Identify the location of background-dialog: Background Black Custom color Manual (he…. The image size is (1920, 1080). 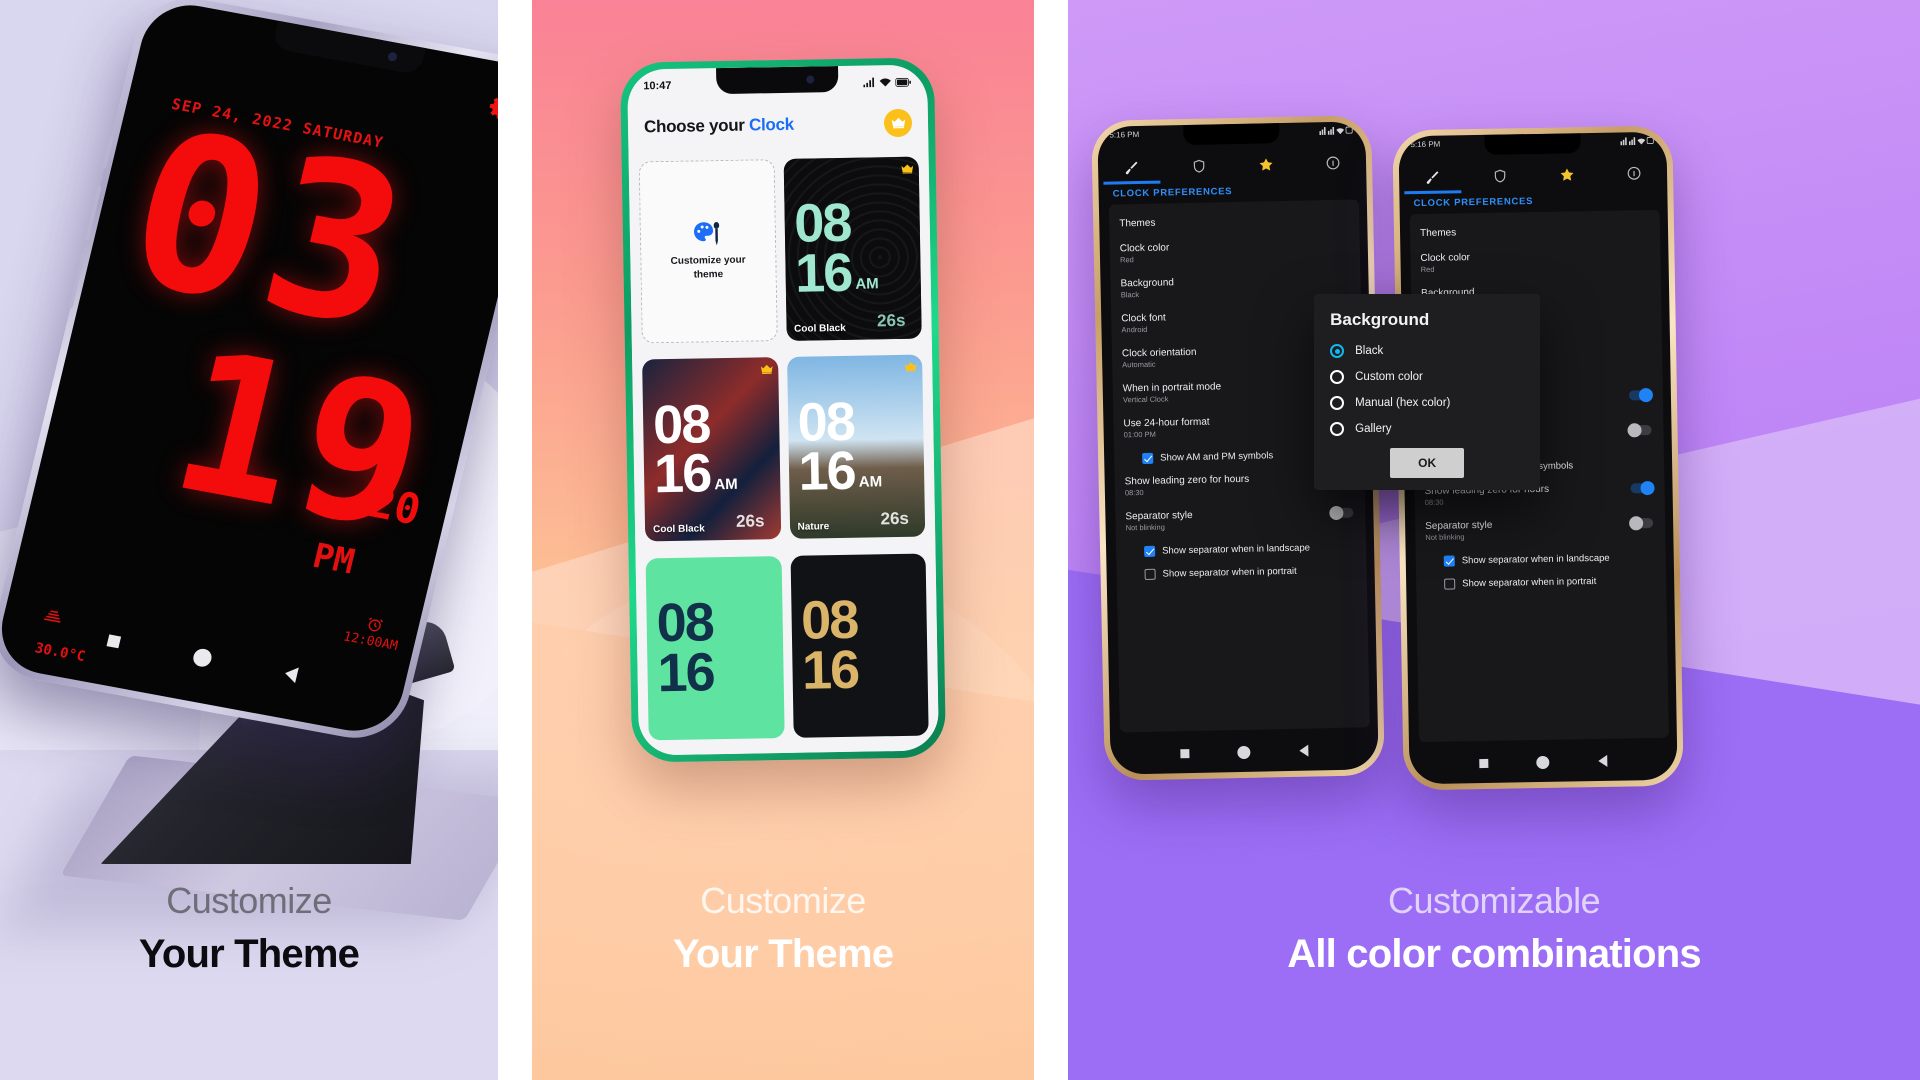
(1427, 392).